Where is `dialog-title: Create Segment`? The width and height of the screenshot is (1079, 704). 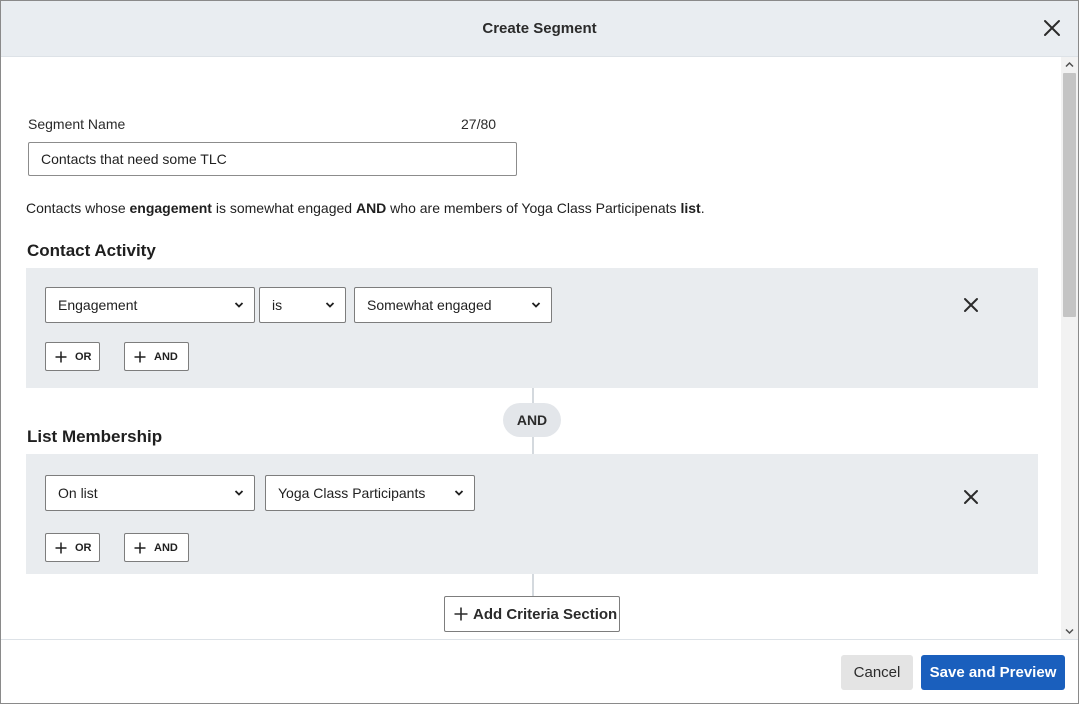
dialog-title: Create Segment is located at coordinates (539, 28).